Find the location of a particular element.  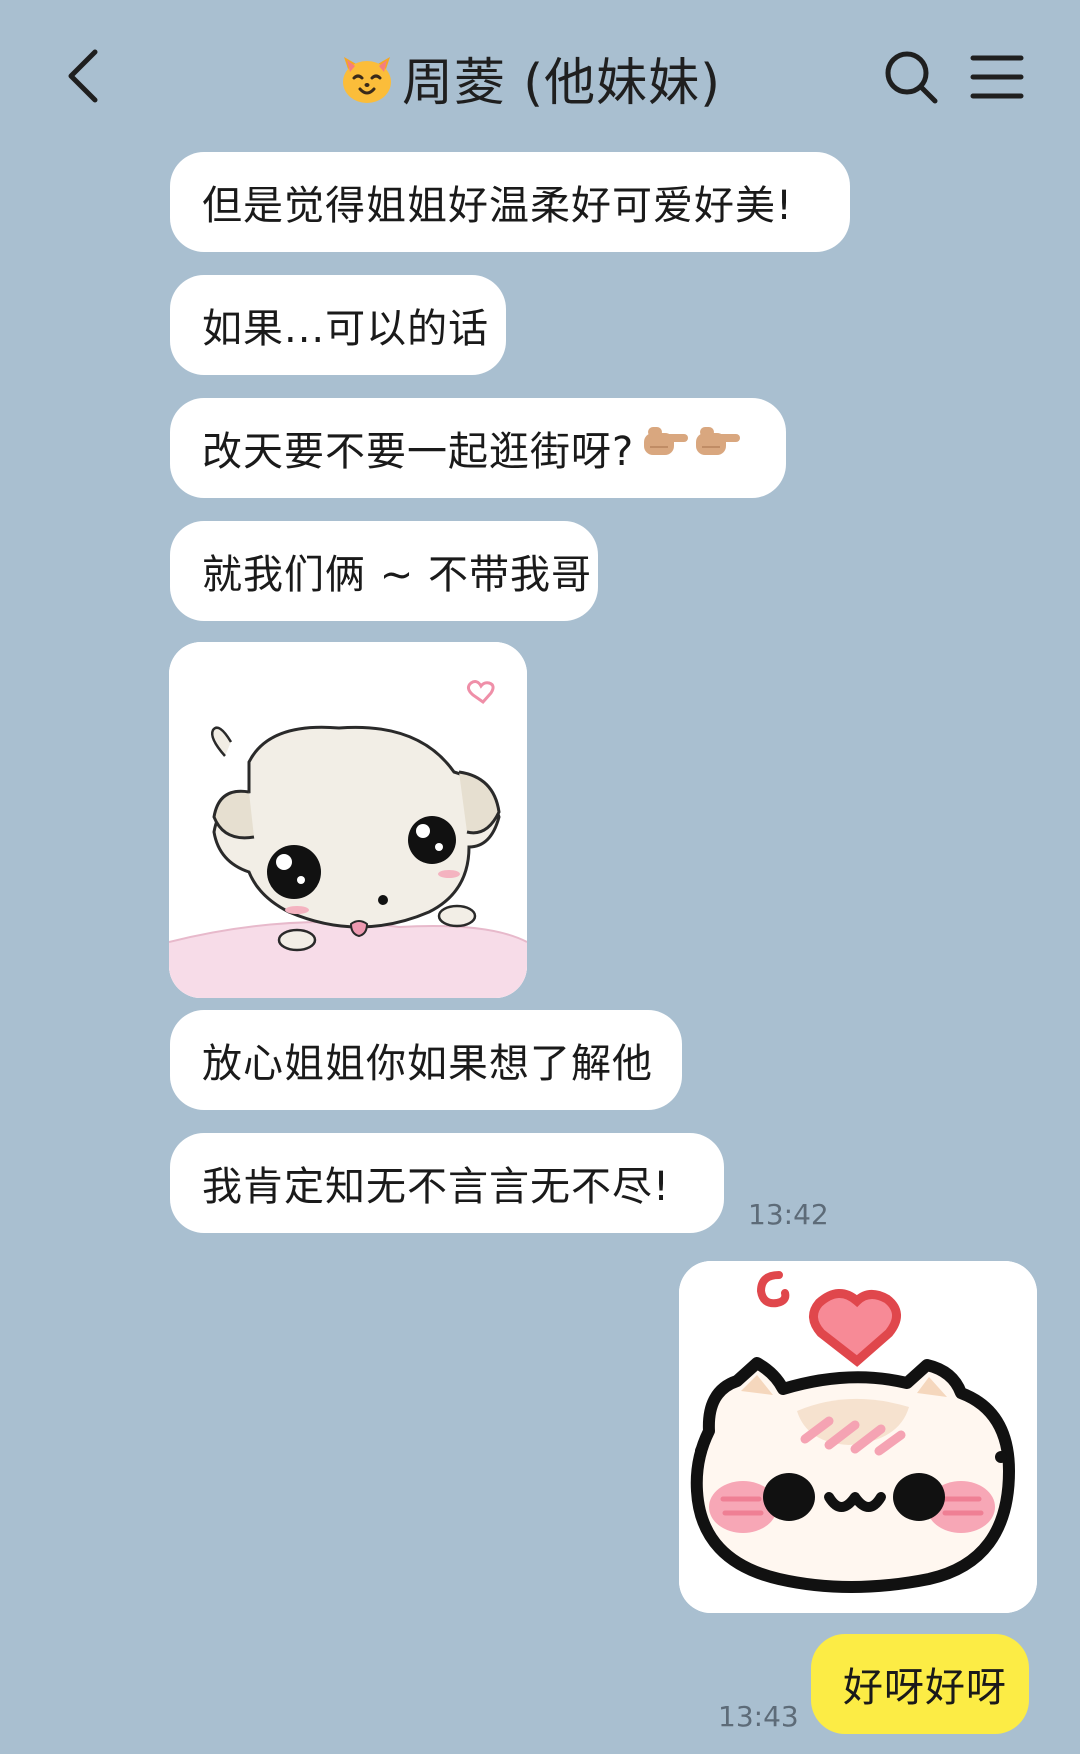

message-bubble: 好呀好呀 is located at coordinates (920, 1684).